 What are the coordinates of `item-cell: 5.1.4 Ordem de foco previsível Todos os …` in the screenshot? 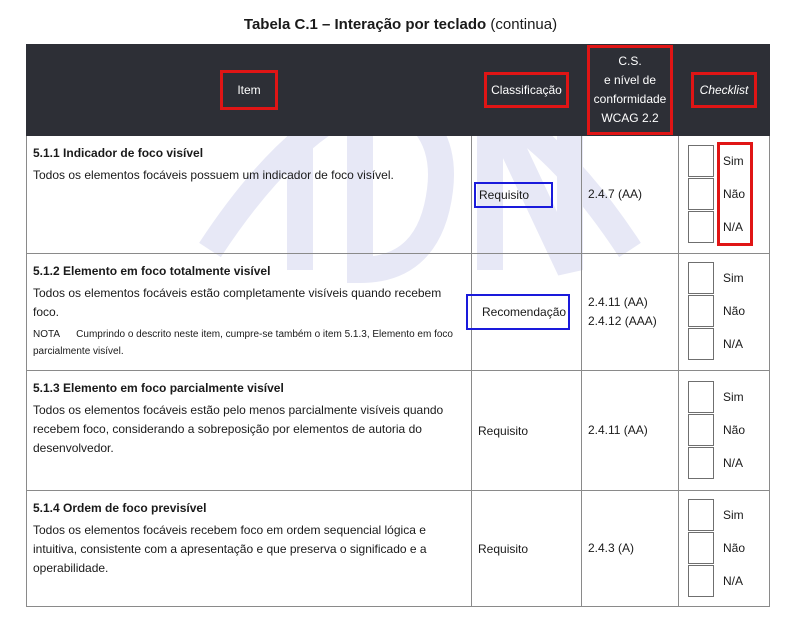 It's located at (249, 548).